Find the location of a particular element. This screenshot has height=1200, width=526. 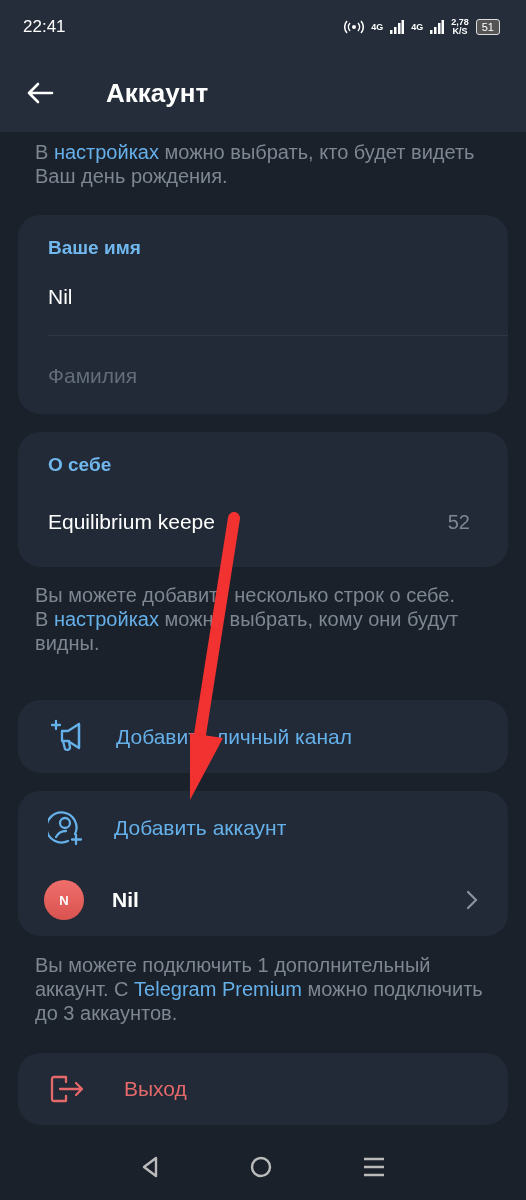

network-speed: 2,78 is located at coordinates (460, 23).